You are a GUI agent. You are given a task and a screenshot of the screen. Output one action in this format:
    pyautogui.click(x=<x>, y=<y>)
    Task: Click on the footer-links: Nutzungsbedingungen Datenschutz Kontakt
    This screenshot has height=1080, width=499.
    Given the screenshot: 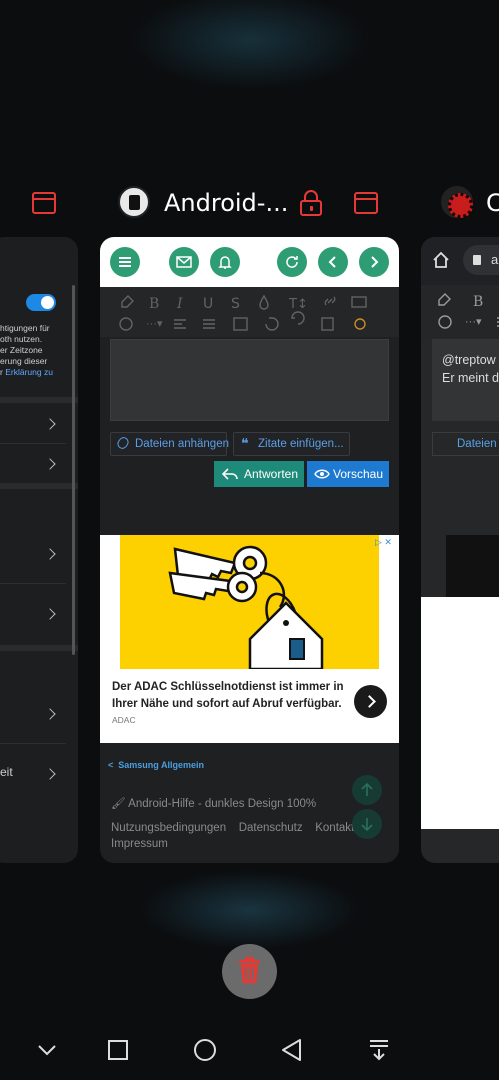 What is the action you would take?
    pyautogui.click(x=232, y=828)
    